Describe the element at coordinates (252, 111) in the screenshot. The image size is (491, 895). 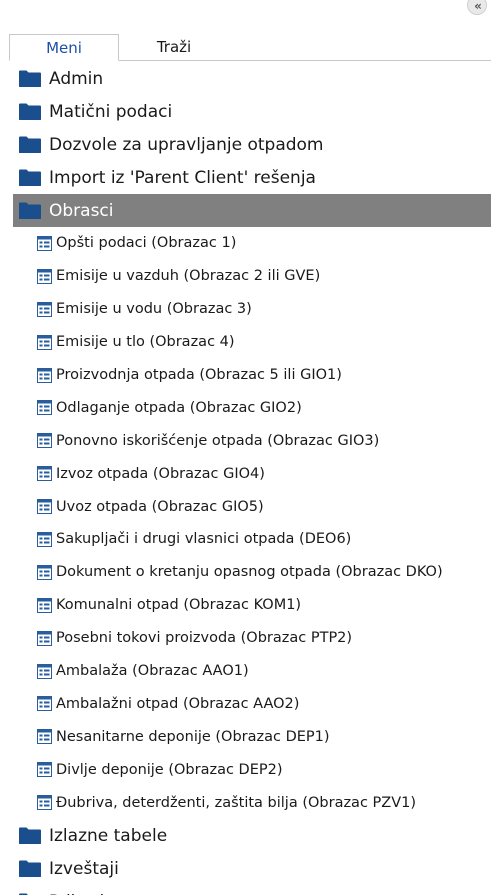
I see `tree-node-maticni-podaci: Matični podaci` at that location.